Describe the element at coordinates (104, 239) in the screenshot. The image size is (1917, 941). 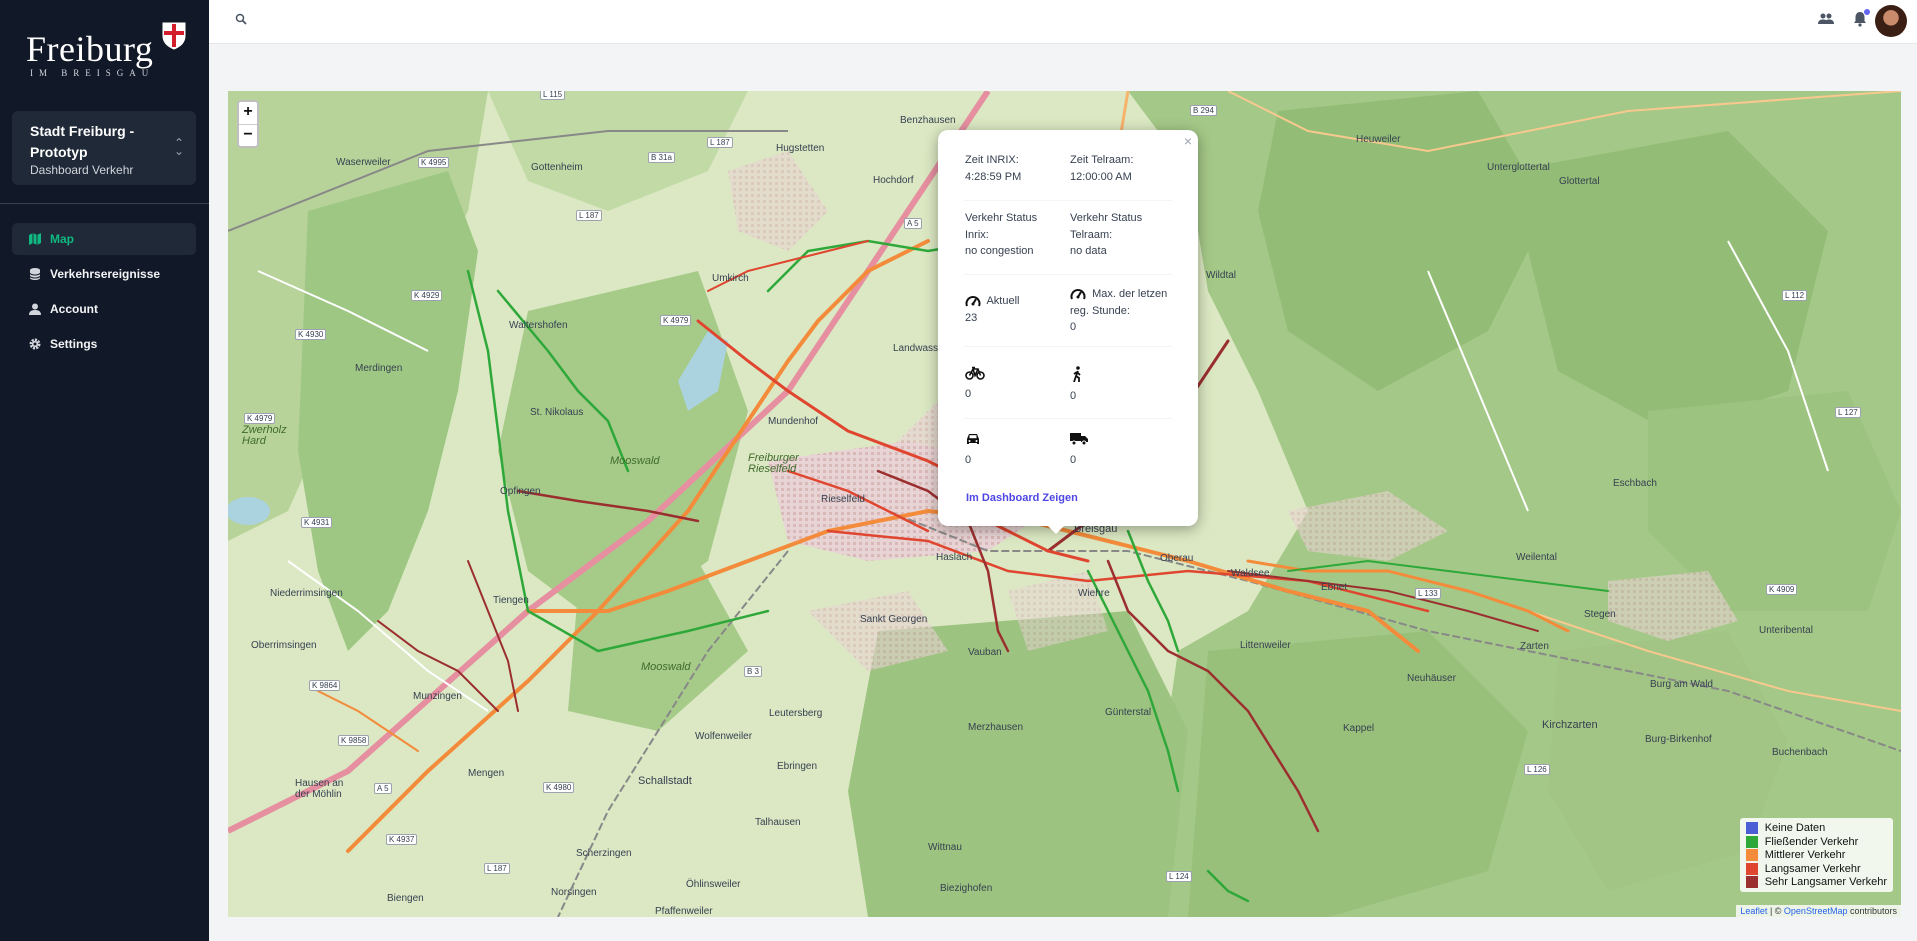
I see `sidebar-item-map: Map` at that location.